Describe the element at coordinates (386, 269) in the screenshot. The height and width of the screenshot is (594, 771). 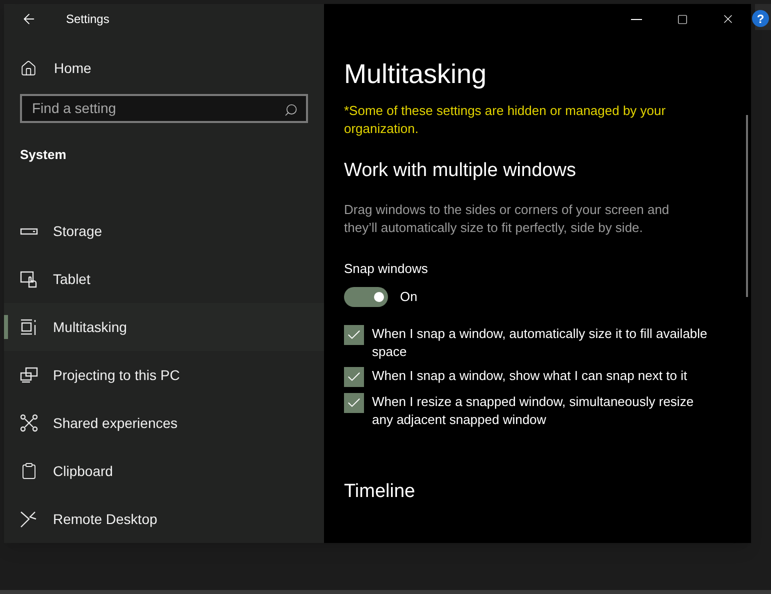
I see `toggle-label: Snap windows` at that location.